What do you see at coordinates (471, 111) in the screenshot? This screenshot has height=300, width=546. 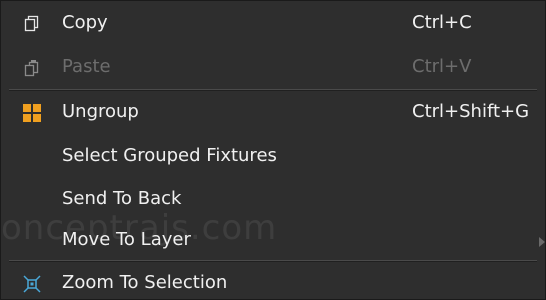 I see `menu-item-shortcut: Ctrl+Shift+G` at bounding box center [471, 111].